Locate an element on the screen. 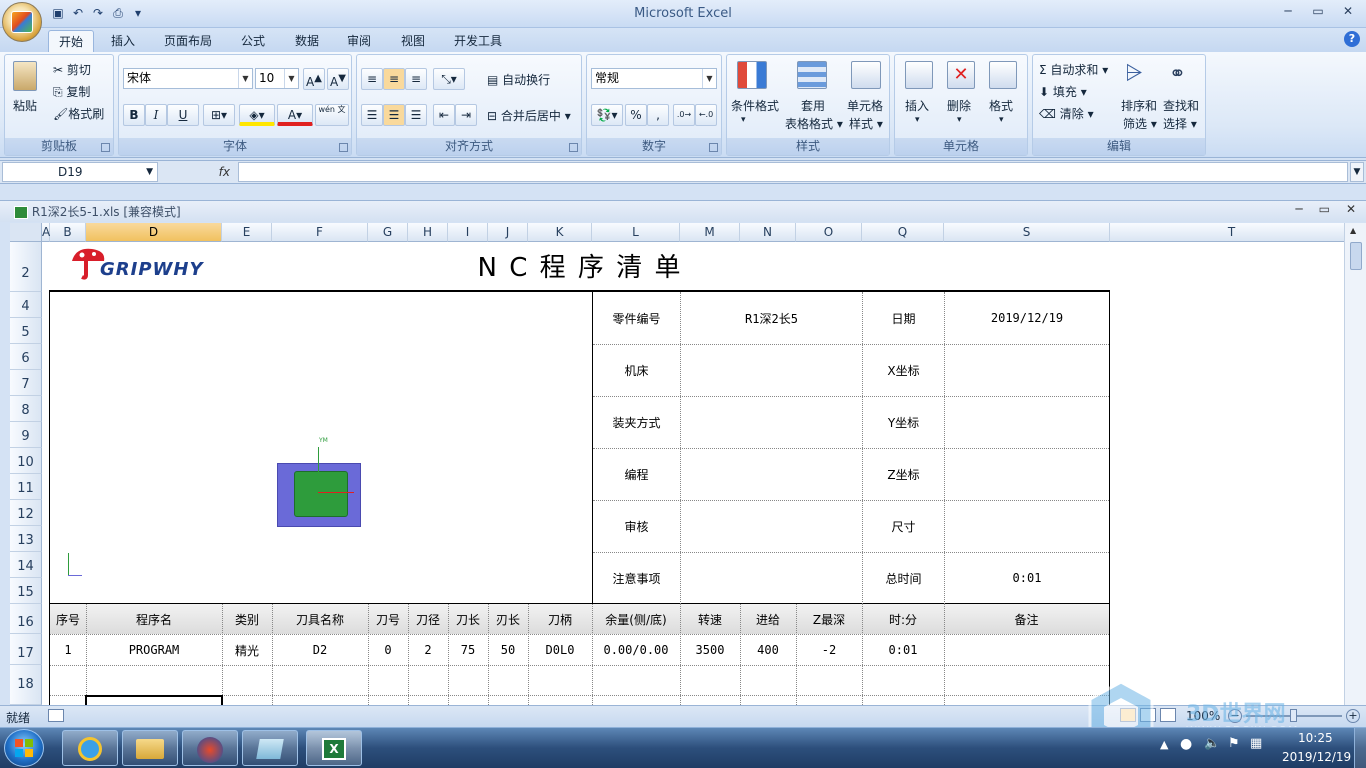 Image resolution: width=1366 pixels, height=768 pixels. font-name-select: 宋体 ▼ is located at coordinates (188, 78).